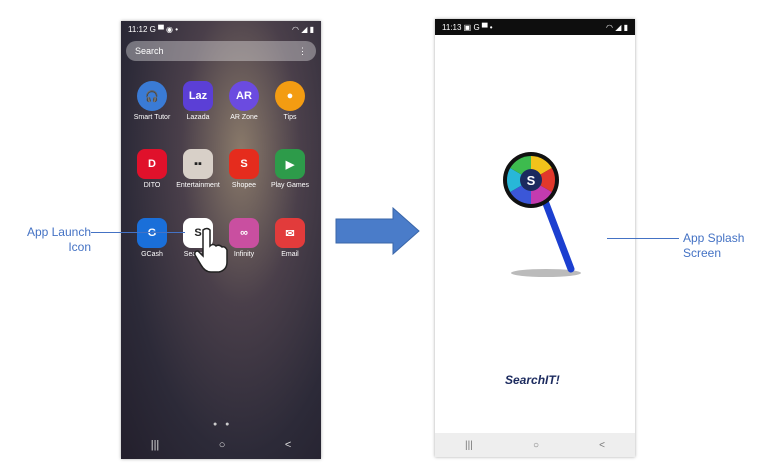  What do you see at coordinates (542, 214) in the screenshot?
I see `searchit-logo: S` at bounding box center [542, 214].